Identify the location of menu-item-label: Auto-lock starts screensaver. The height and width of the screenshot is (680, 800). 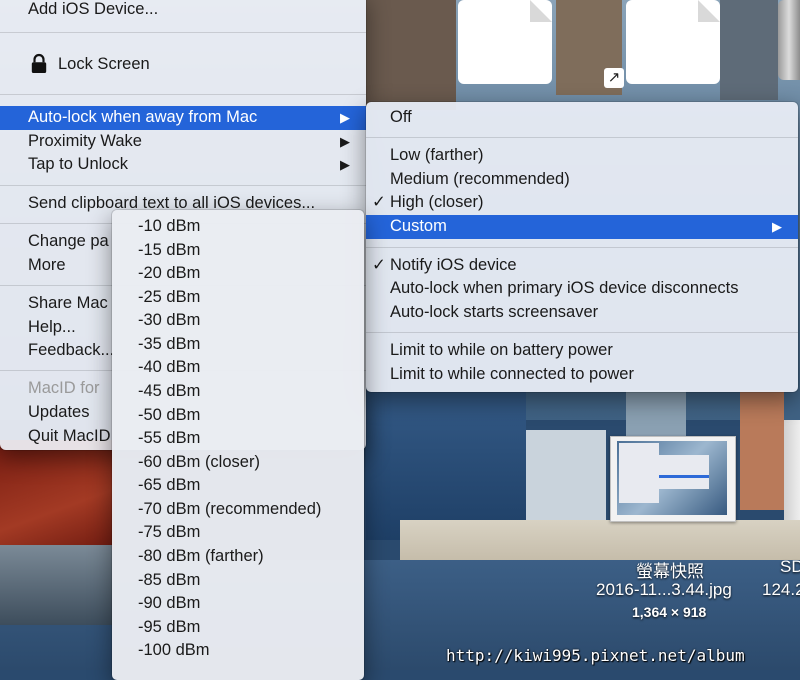
(494, 312).